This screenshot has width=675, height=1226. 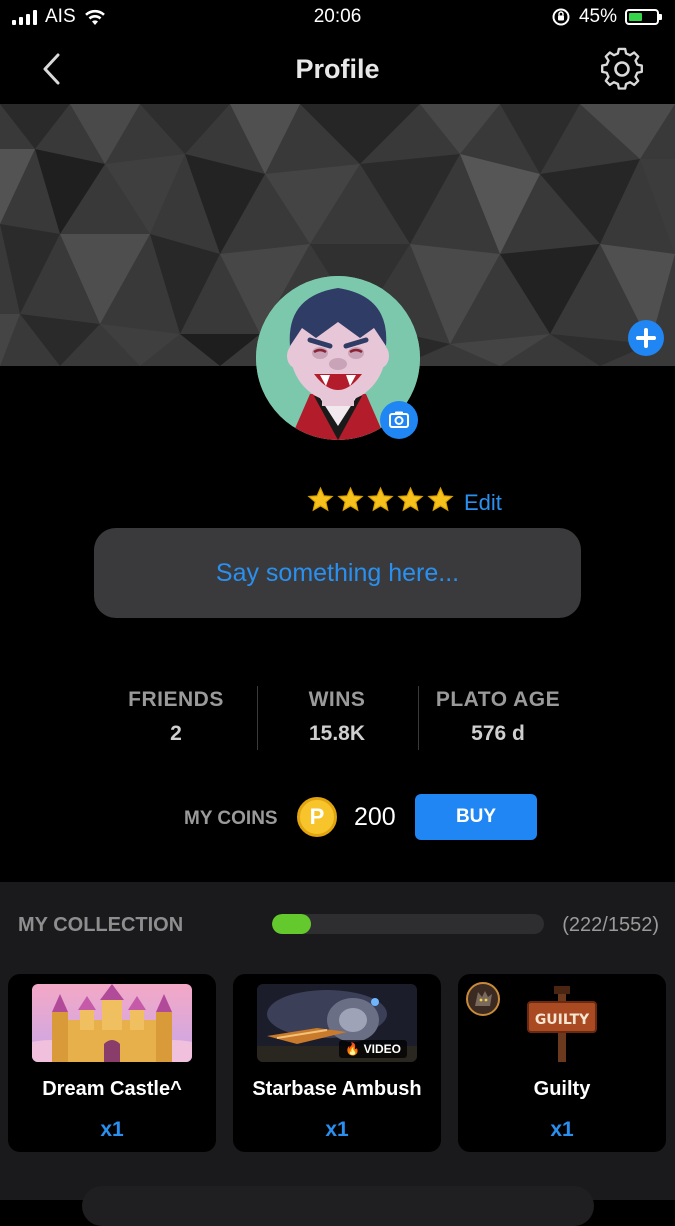 What do you see at coordinates (337, 817) in the screenshot?
I see `coins-row: MY COINS P 200 BUY` at bounding box center [337, 817].